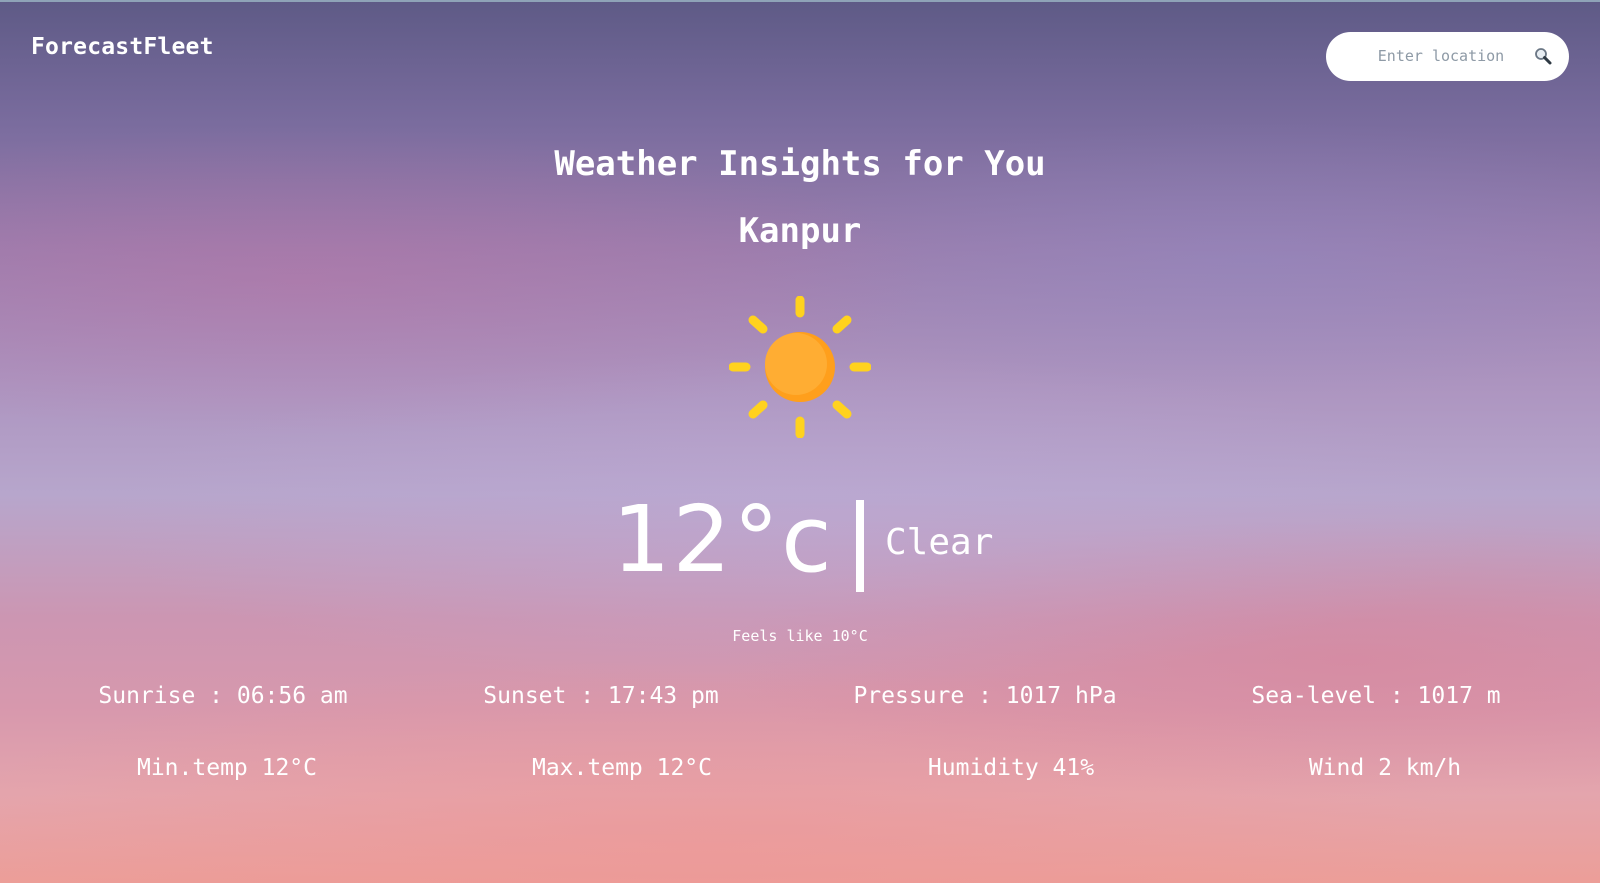  Describe the element at coordinates (860, 546) in the screenshot. I see `divider` at that location.